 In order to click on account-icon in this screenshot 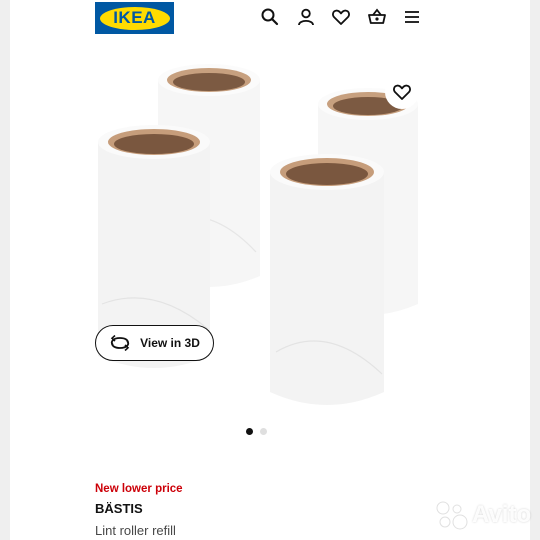, I will do `click(306, 17)`.